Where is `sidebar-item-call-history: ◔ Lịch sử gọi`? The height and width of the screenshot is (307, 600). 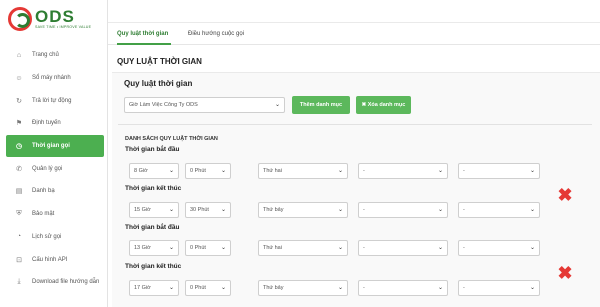 sidebar-item-call-history: ◔ Lịch sử gọi is located at coordinates (55, 237).